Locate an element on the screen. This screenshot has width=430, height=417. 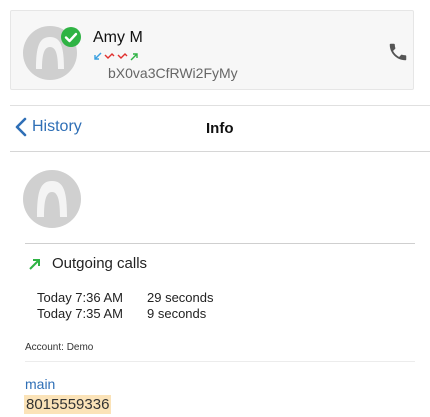
call-time: Today 7:35 AM is located at coordinates (80, 313).